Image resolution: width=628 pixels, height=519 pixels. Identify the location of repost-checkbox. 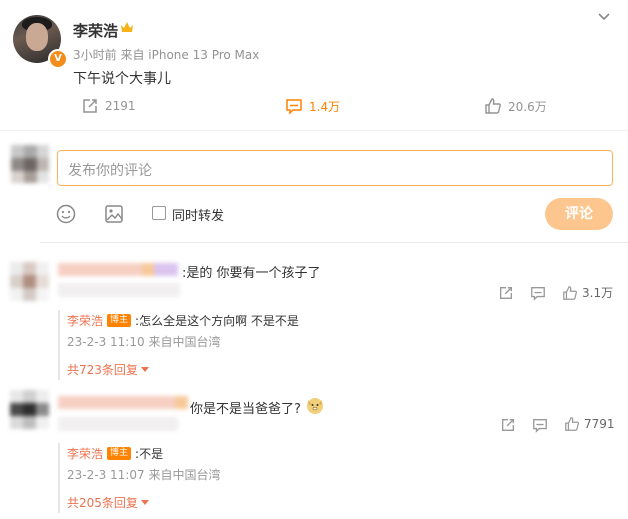
(159, 213).